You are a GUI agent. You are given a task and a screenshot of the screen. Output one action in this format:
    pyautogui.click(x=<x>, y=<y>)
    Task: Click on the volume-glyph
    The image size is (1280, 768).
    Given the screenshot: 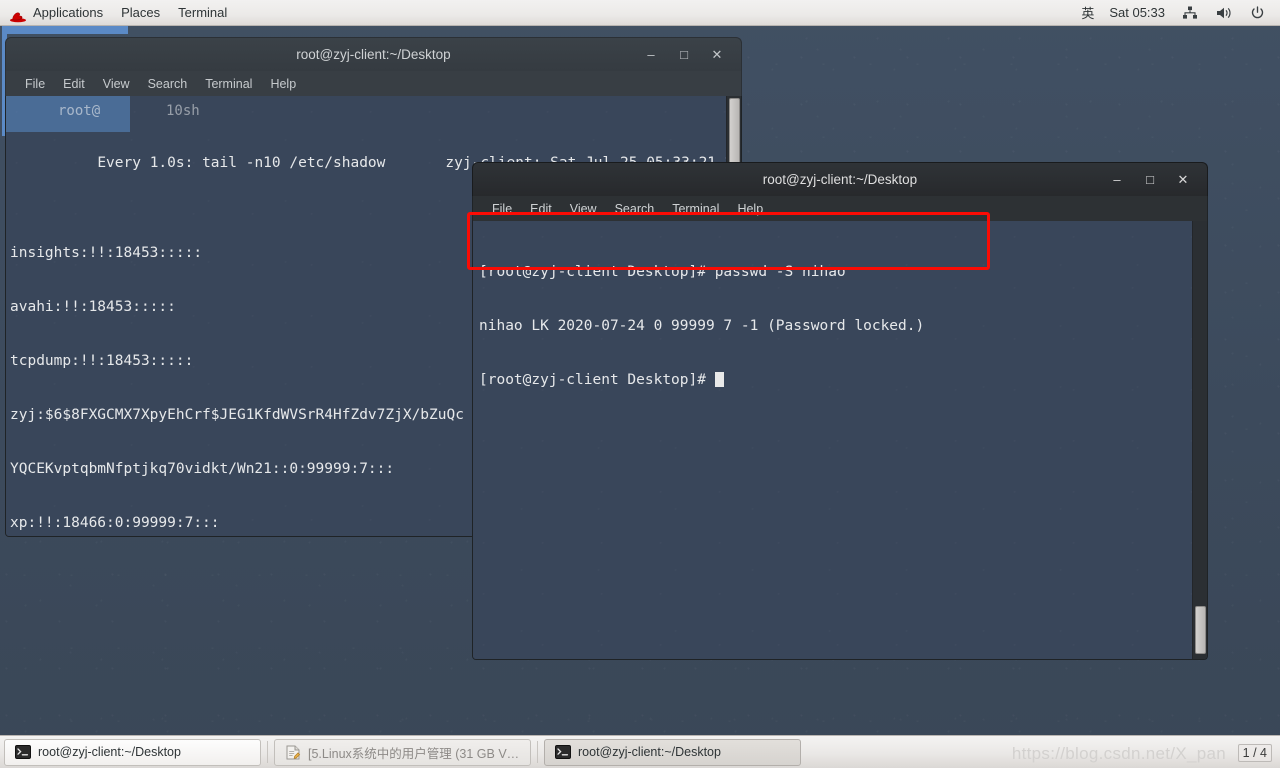 What is the action you would take?
    pyautogui.click(x=1224, y=13)
    